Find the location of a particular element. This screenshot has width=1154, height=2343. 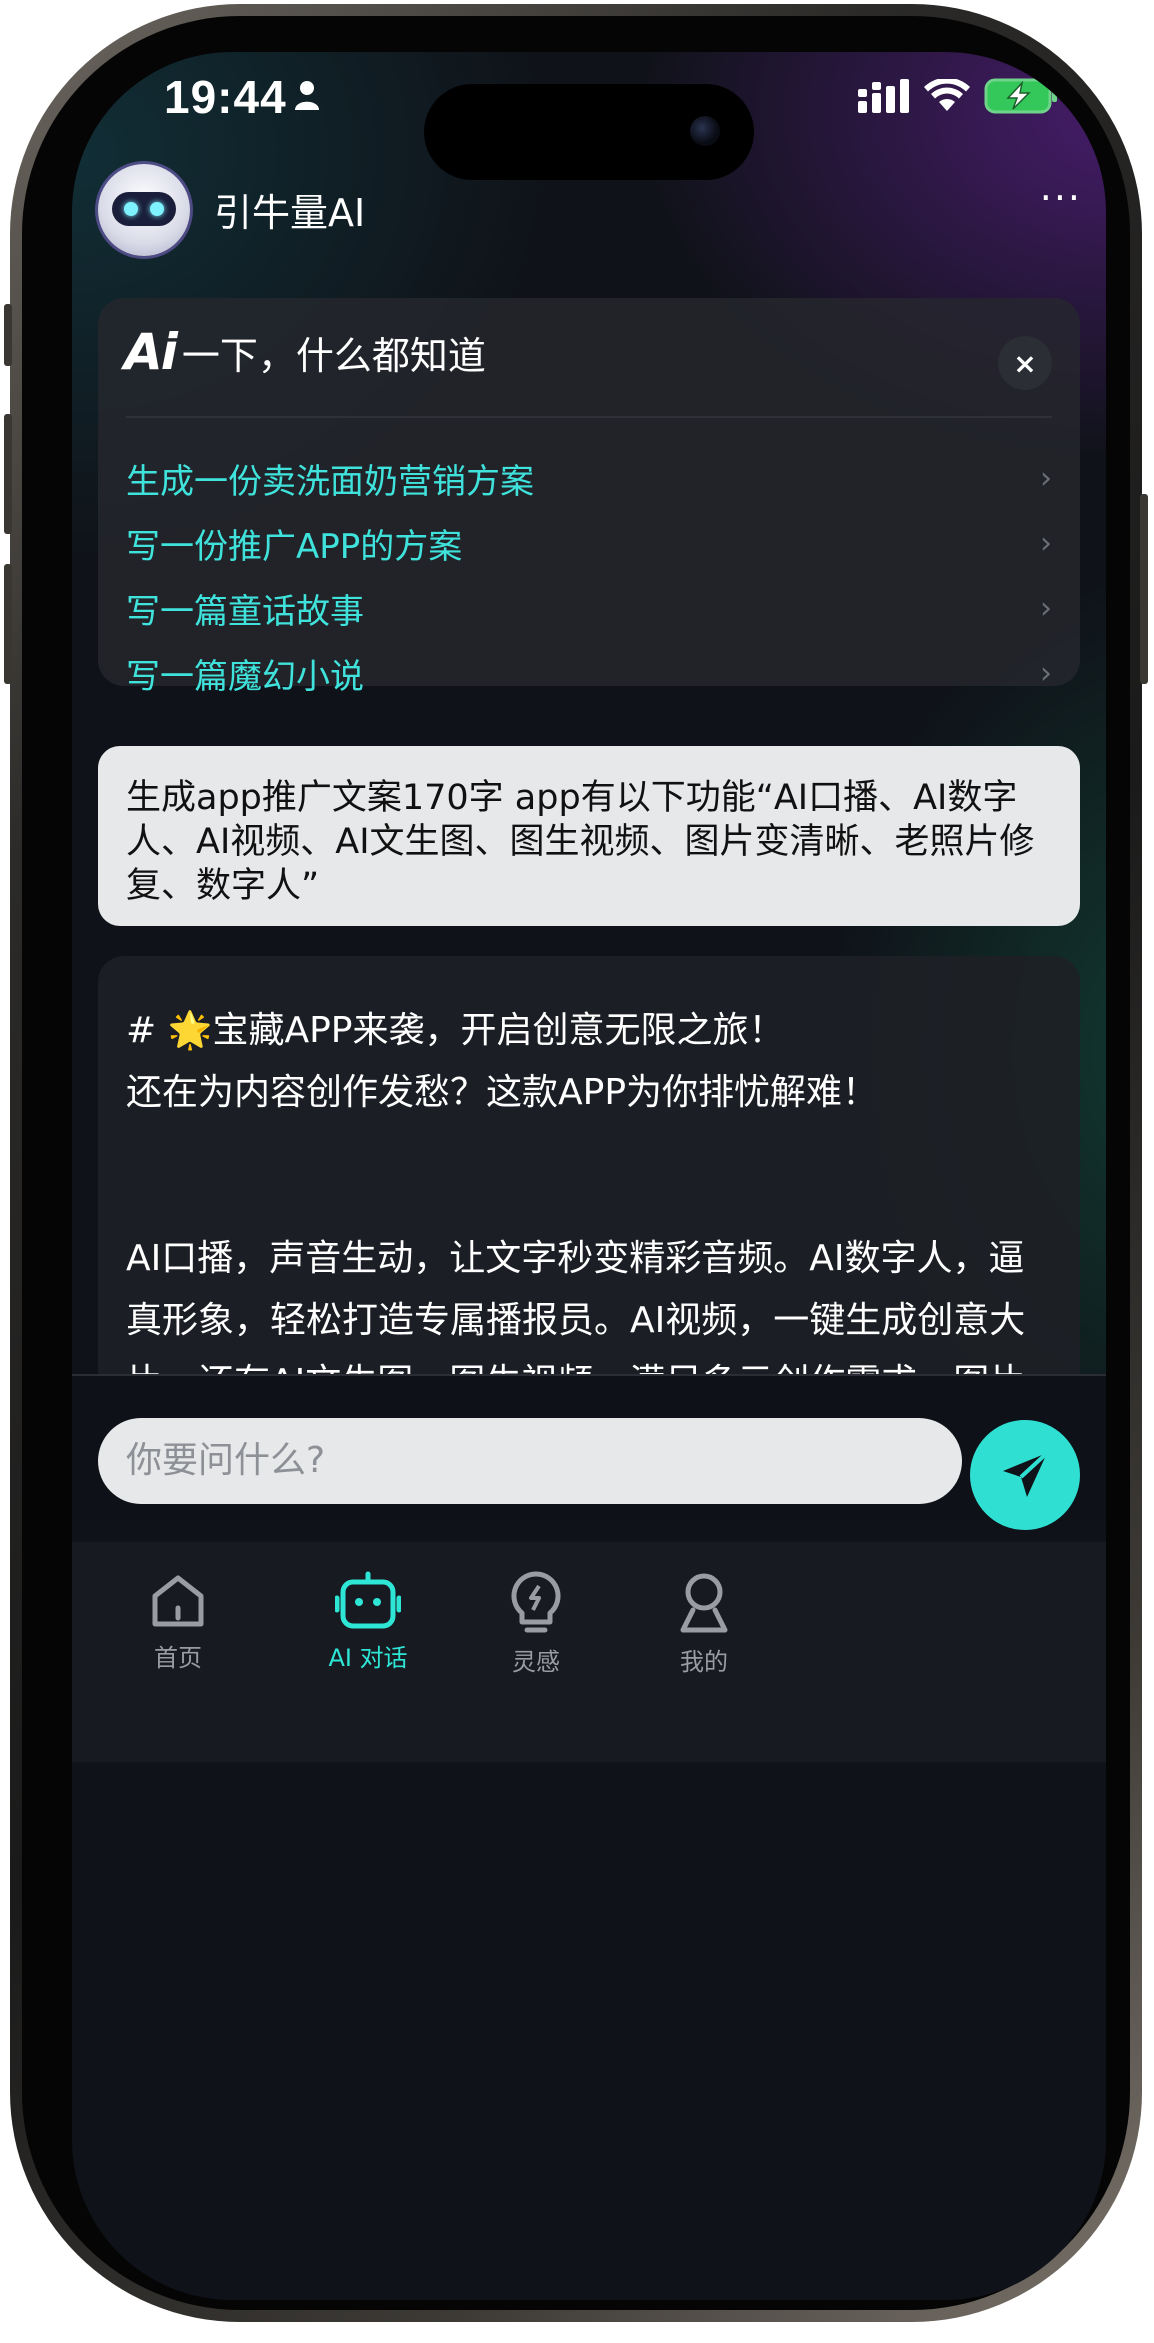

tab-label: 我的 is located at coordinates (704, 1662).